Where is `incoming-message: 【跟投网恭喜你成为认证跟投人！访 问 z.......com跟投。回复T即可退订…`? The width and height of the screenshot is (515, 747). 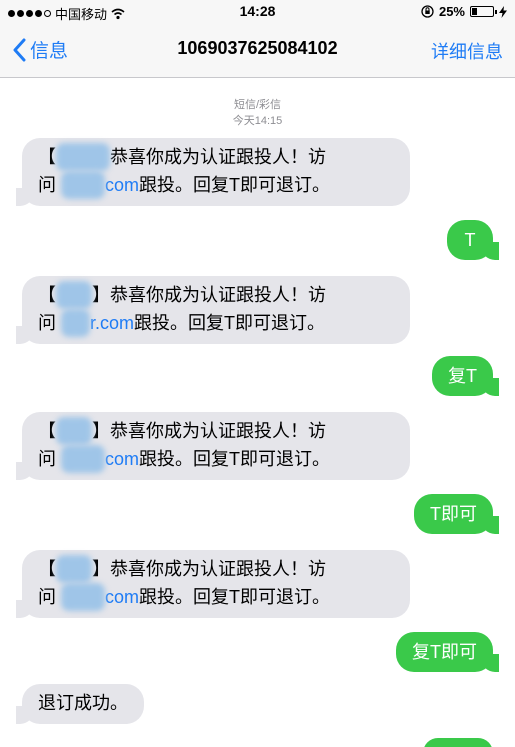
incoming-message: 【跟投网恭喜你成为认证跟投人！访 问 z.......com跟投。回复T即可退订… is located at coordinates (213, 172).